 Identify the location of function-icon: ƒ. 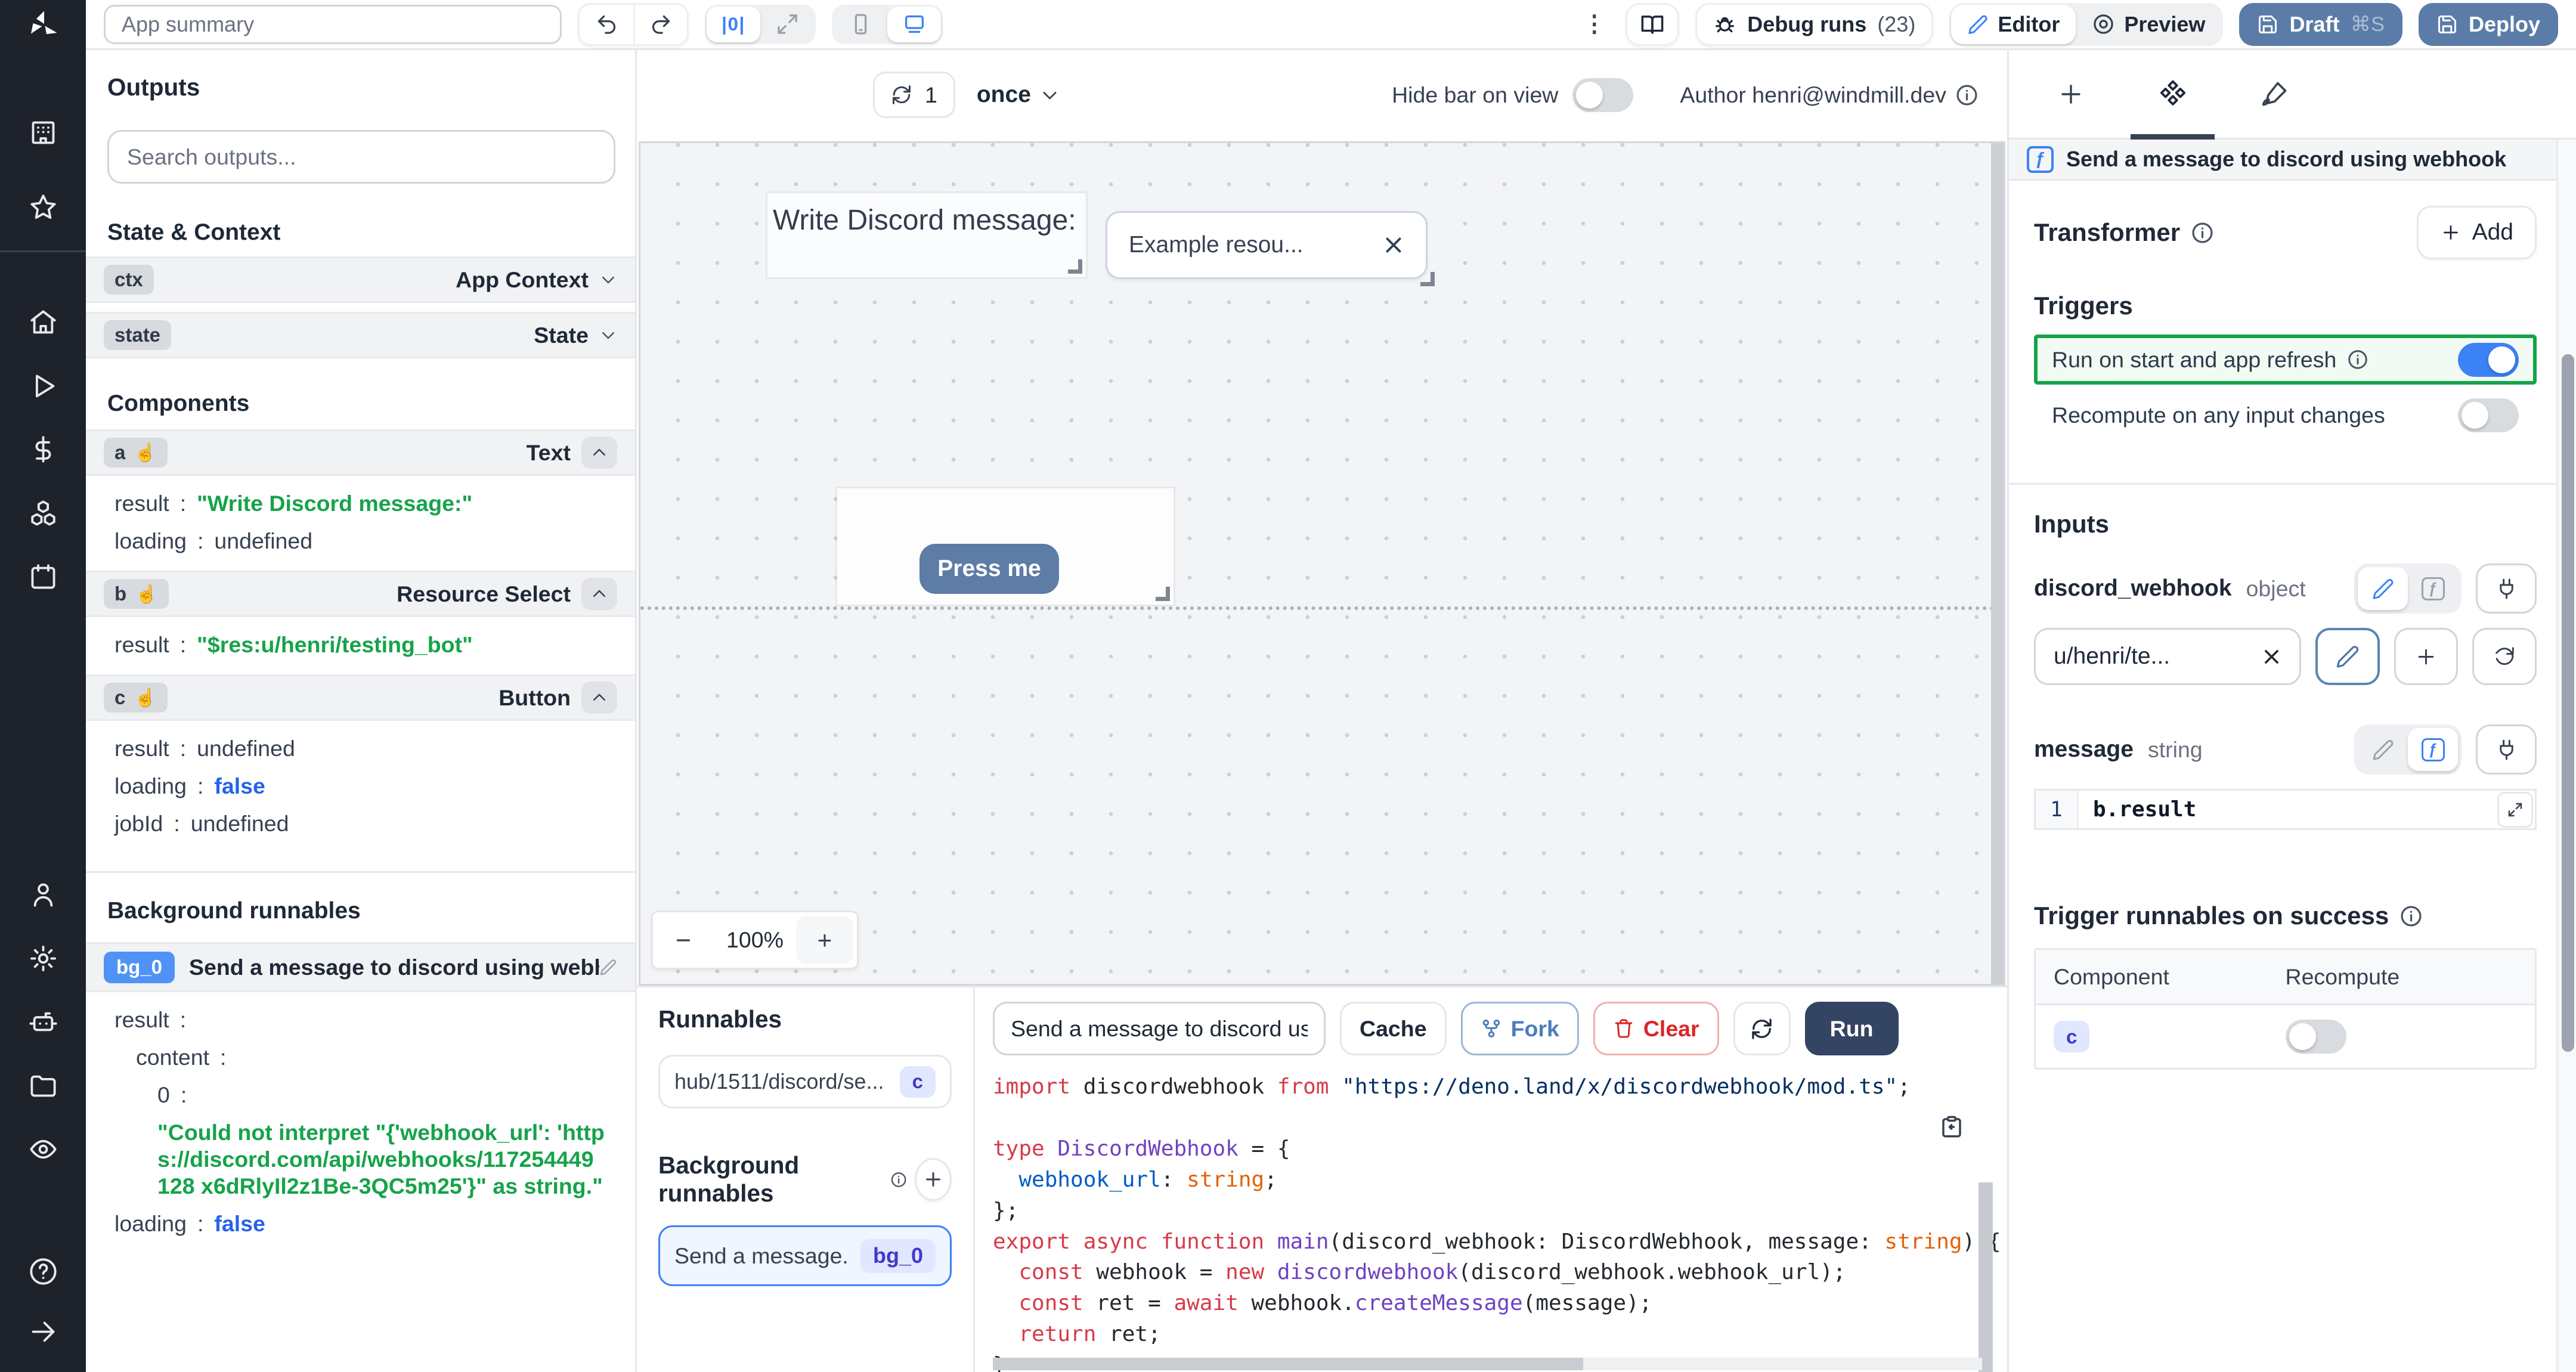
(2041, 159).